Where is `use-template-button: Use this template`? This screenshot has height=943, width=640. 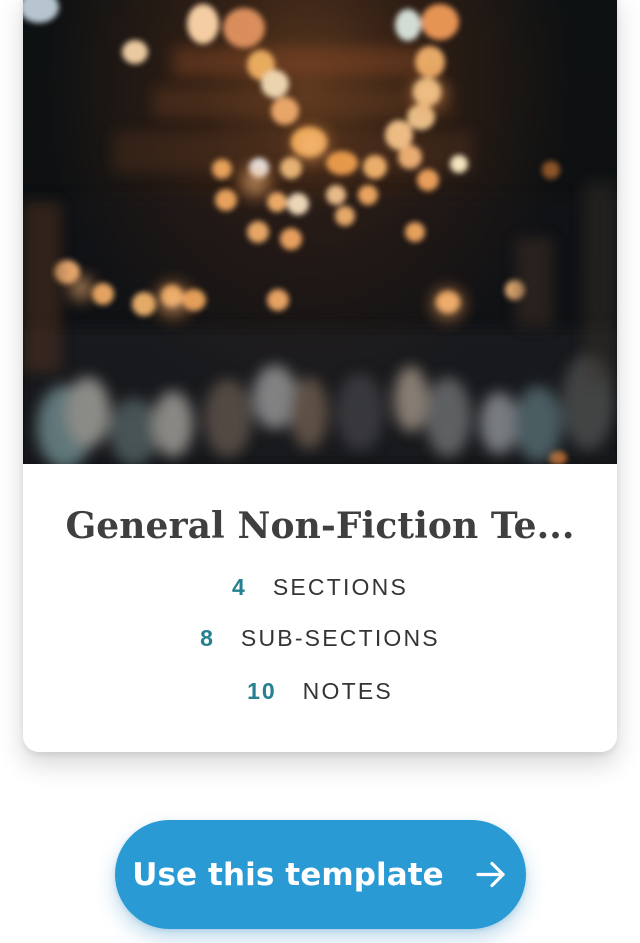
use-template-button: Use this template is located at coordinates (320, 874).